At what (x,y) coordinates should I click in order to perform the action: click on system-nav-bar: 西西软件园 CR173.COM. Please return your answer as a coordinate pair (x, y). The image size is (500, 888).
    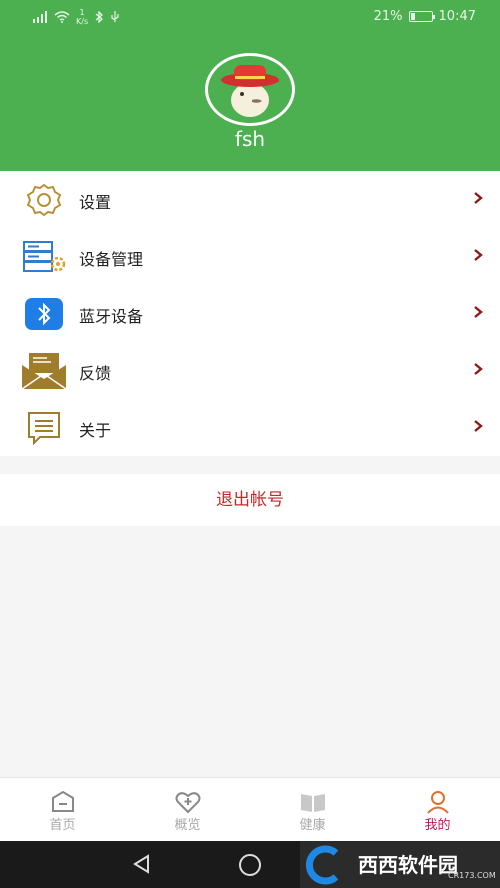
    Looking at the image, I should click on (250, 864).